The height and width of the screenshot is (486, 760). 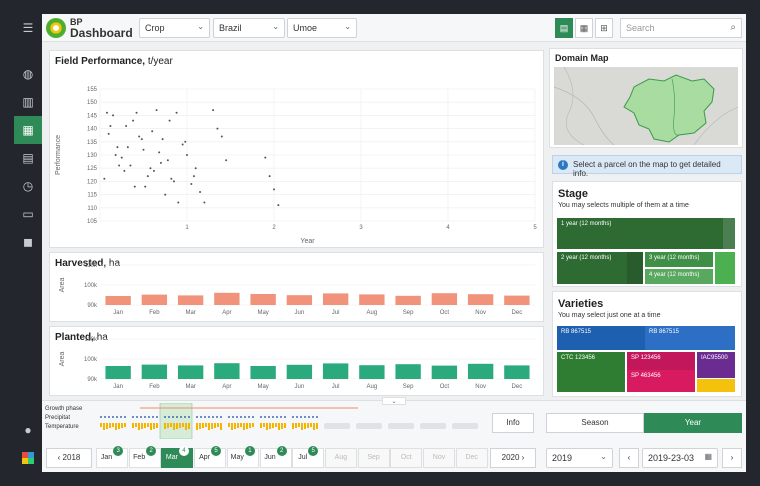 What do you see at coordinates (584, 28) in the screenshot?
I see `layout-grid-button: ▦` at bounding box center [584, 28].